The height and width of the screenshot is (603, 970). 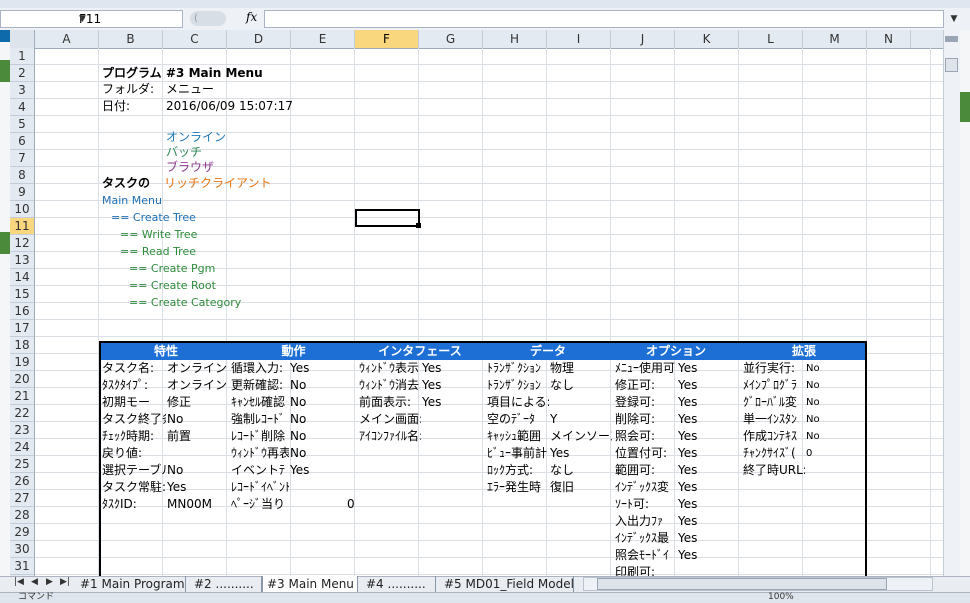 What do you see at coordinates (22, 447) in the screenshot?
I see `row-header-24: 24` at bounding box center [22, 447].